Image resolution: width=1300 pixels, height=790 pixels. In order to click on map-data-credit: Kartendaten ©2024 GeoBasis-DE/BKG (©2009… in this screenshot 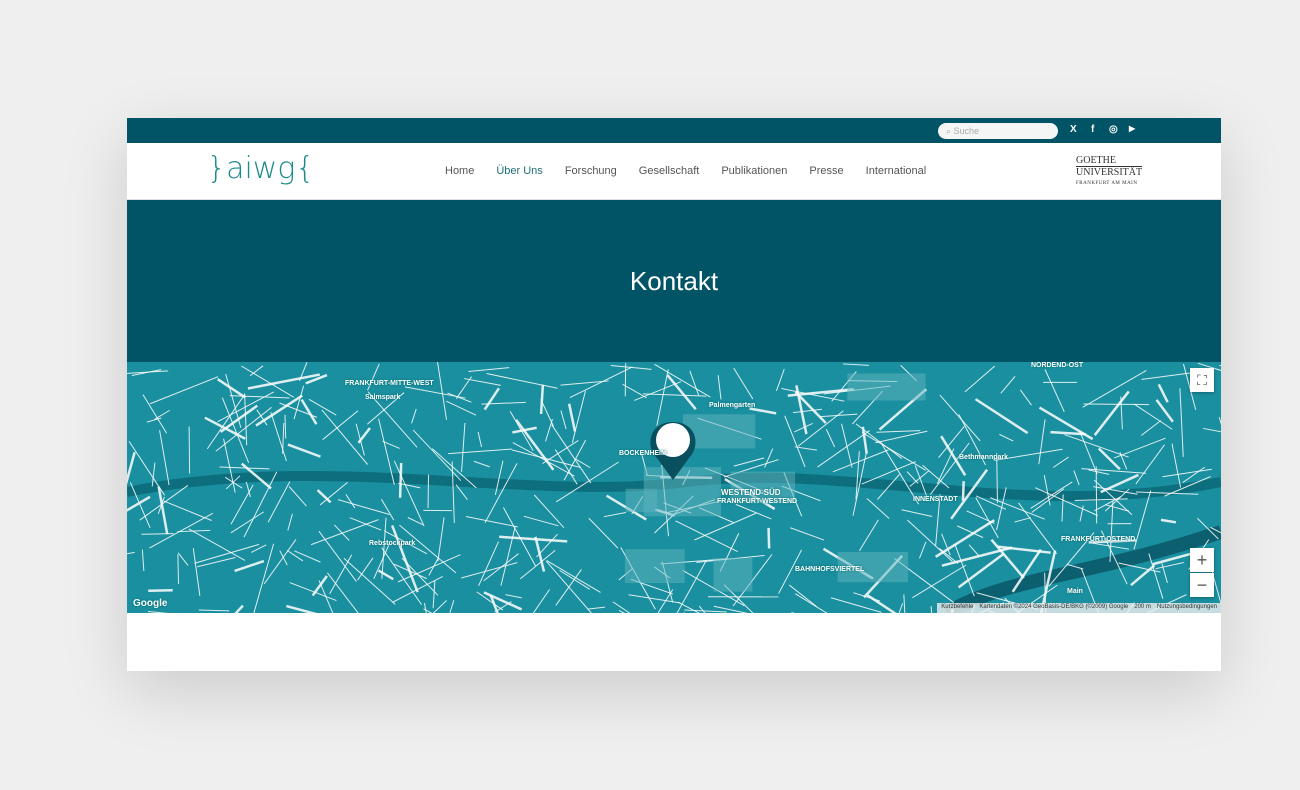, I will do `click(1054, 607)`.